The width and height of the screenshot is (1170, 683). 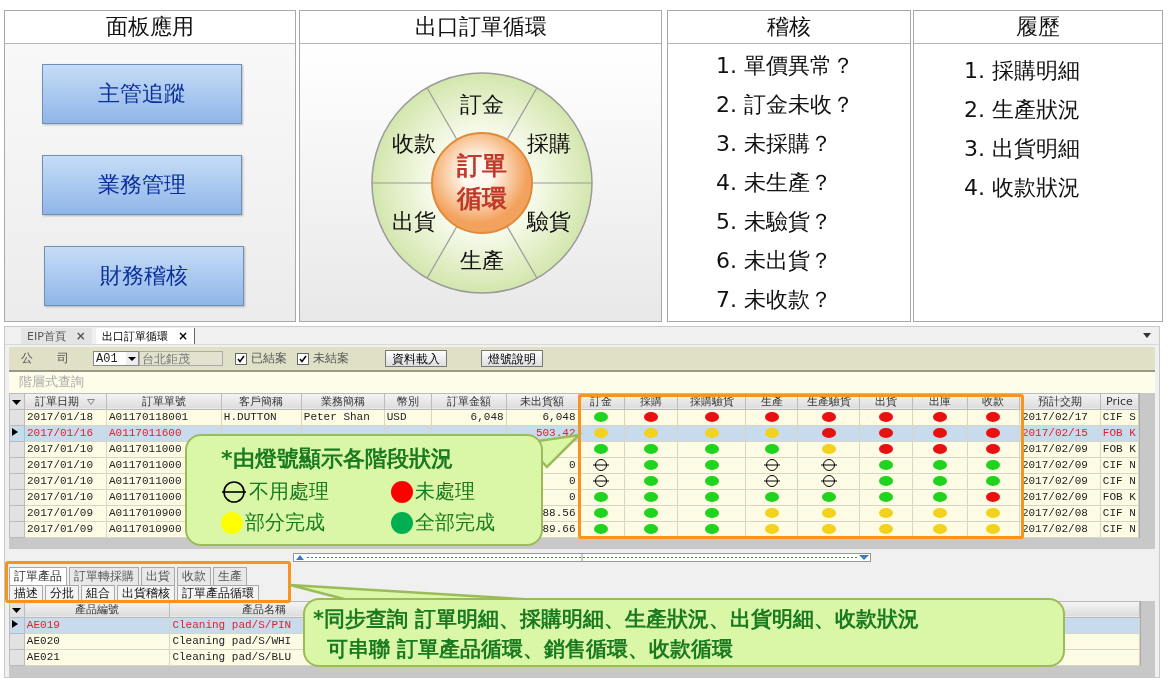 What do you see at coordinates (416, 359) in the screenshot?
I see `toolbar-button: 資料載入` at bounding box center [416, 359].